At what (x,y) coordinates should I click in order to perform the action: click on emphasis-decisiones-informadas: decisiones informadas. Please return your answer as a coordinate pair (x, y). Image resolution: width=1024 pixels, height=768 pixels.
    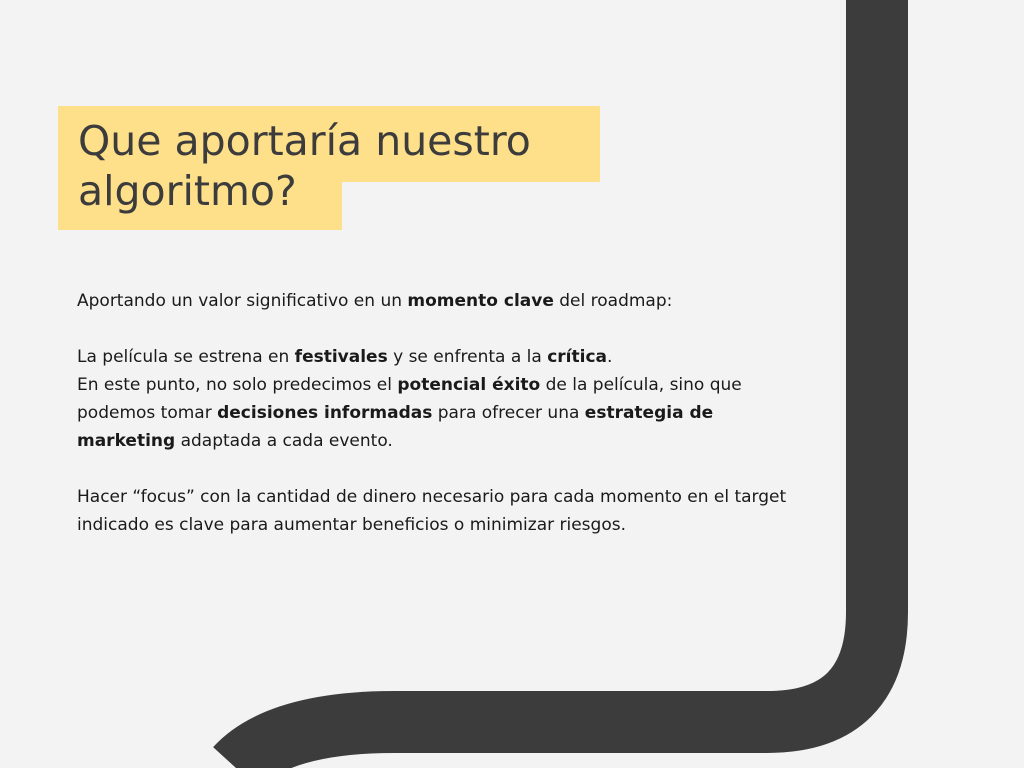
    Looking at the image, I should click on (325, 413).